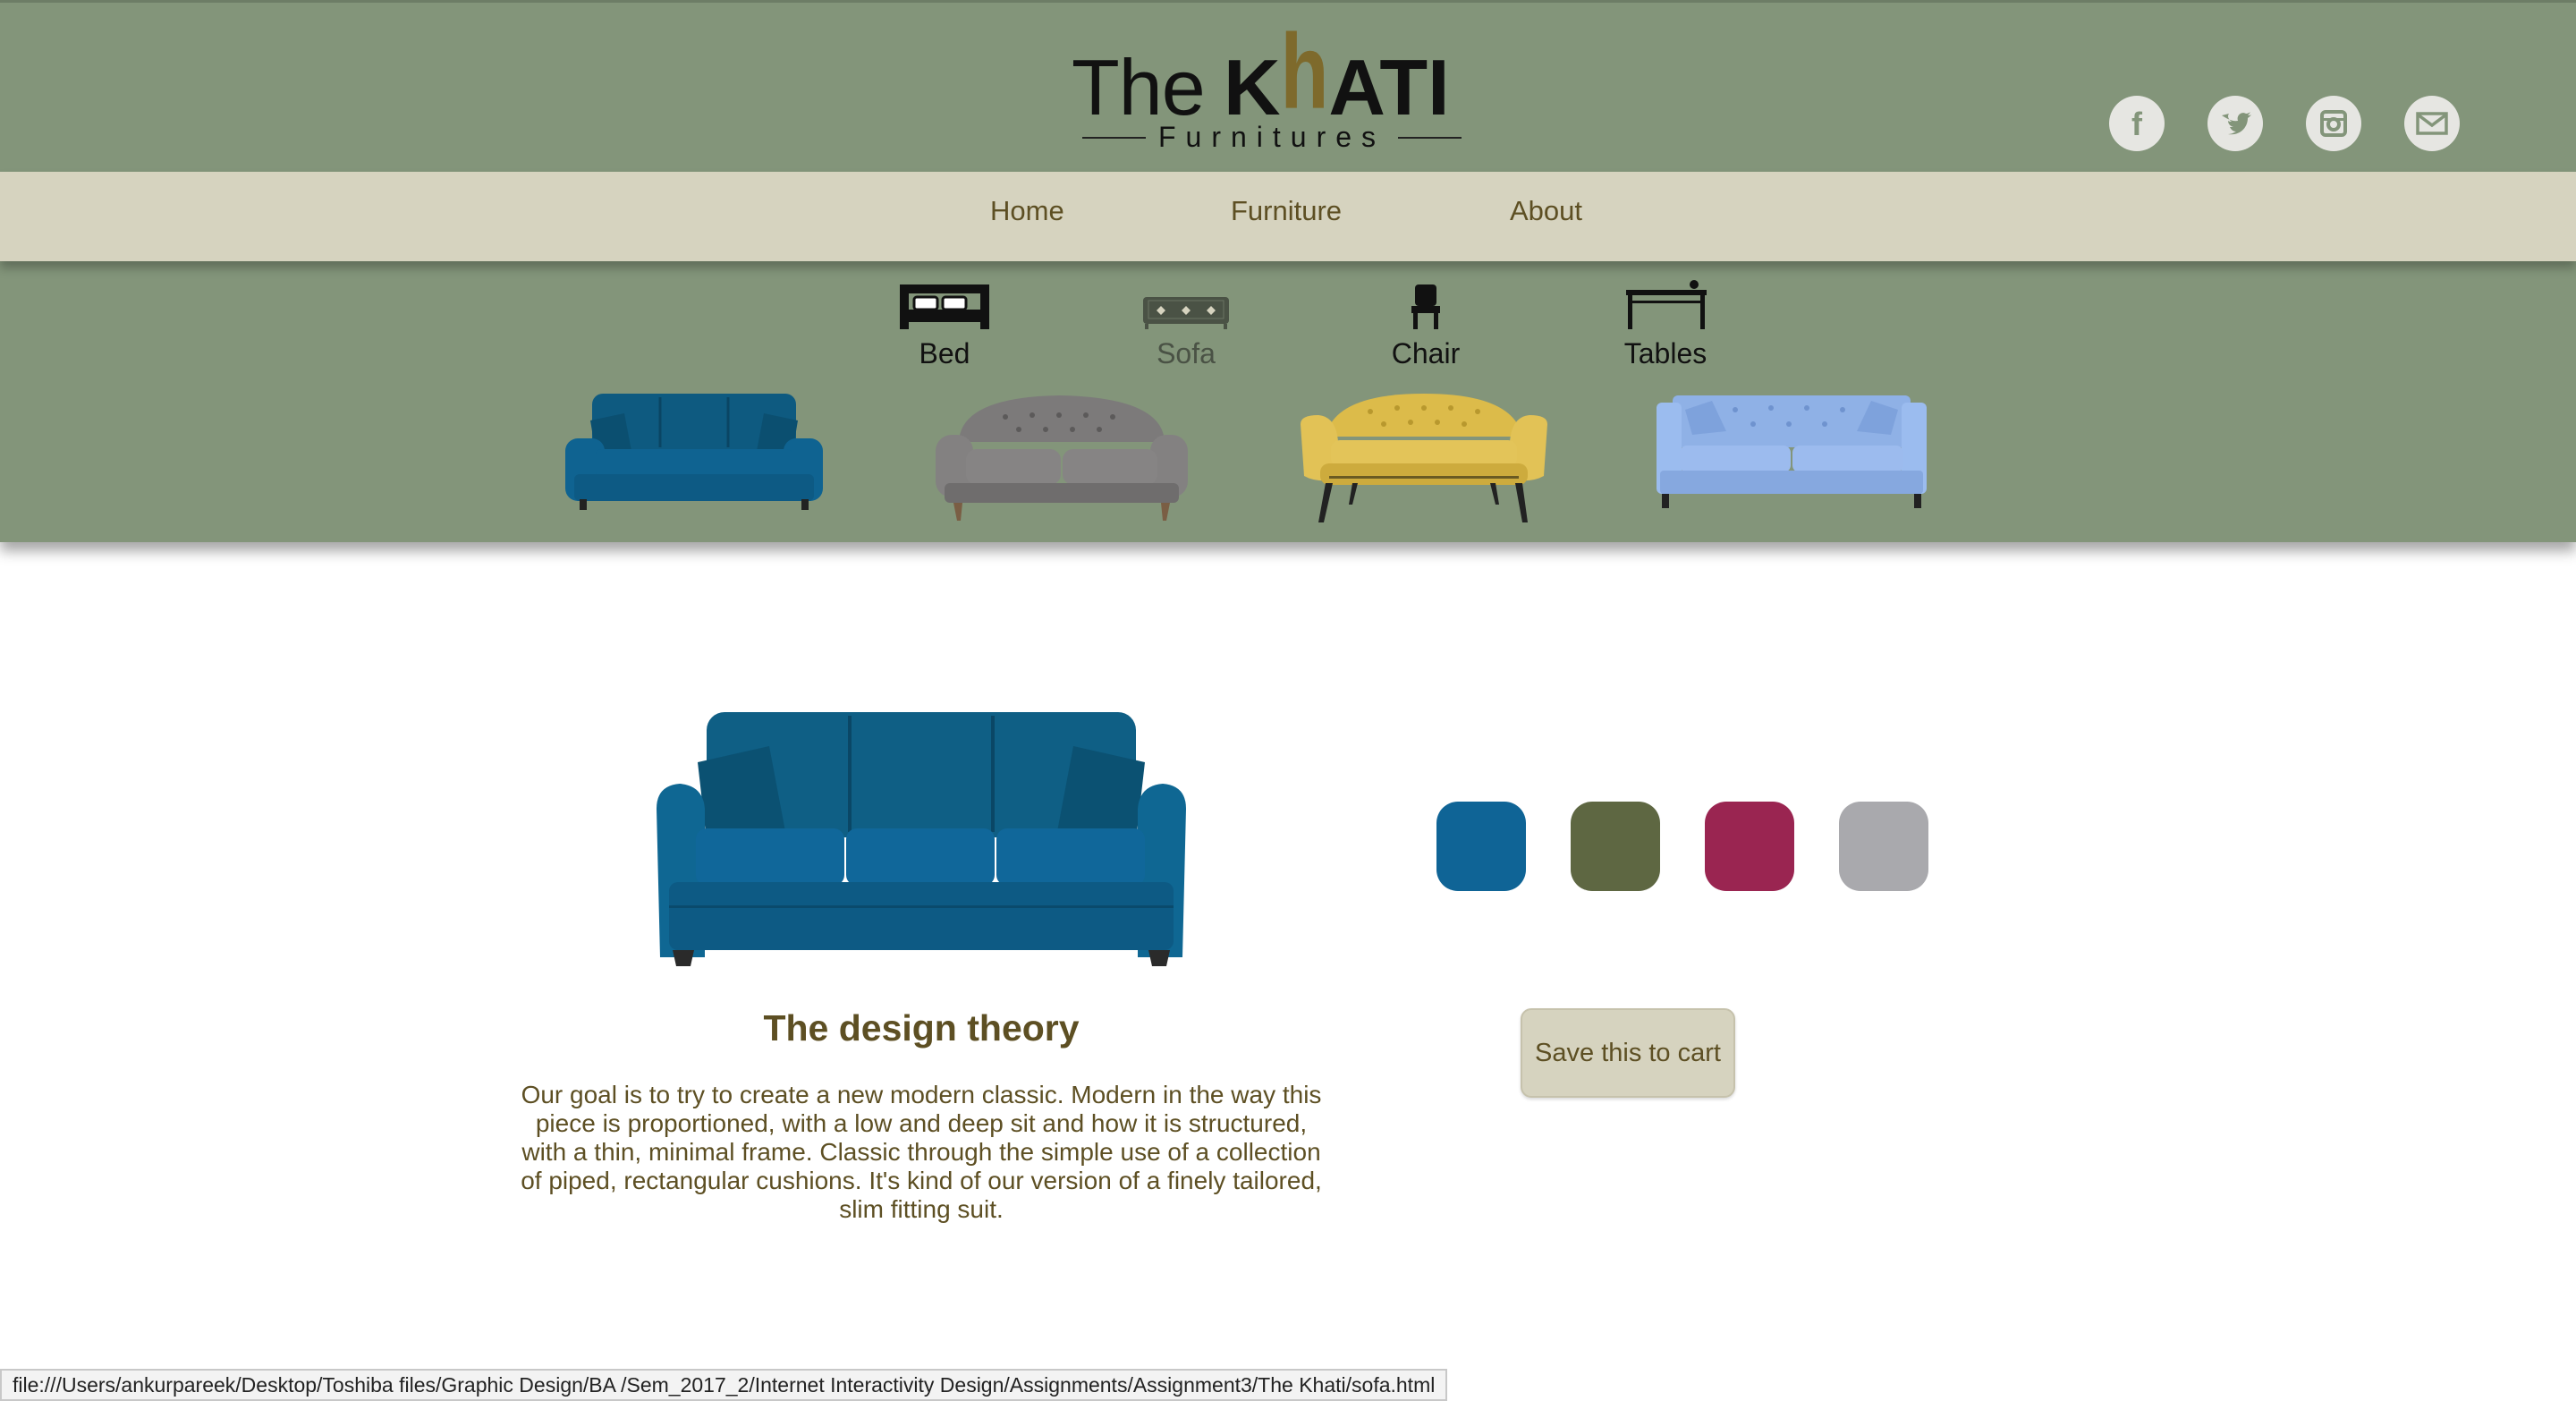 The height and width of the screenshot is (1401, 2576). I want to click on logo-rule-right, so click(1430, 137).